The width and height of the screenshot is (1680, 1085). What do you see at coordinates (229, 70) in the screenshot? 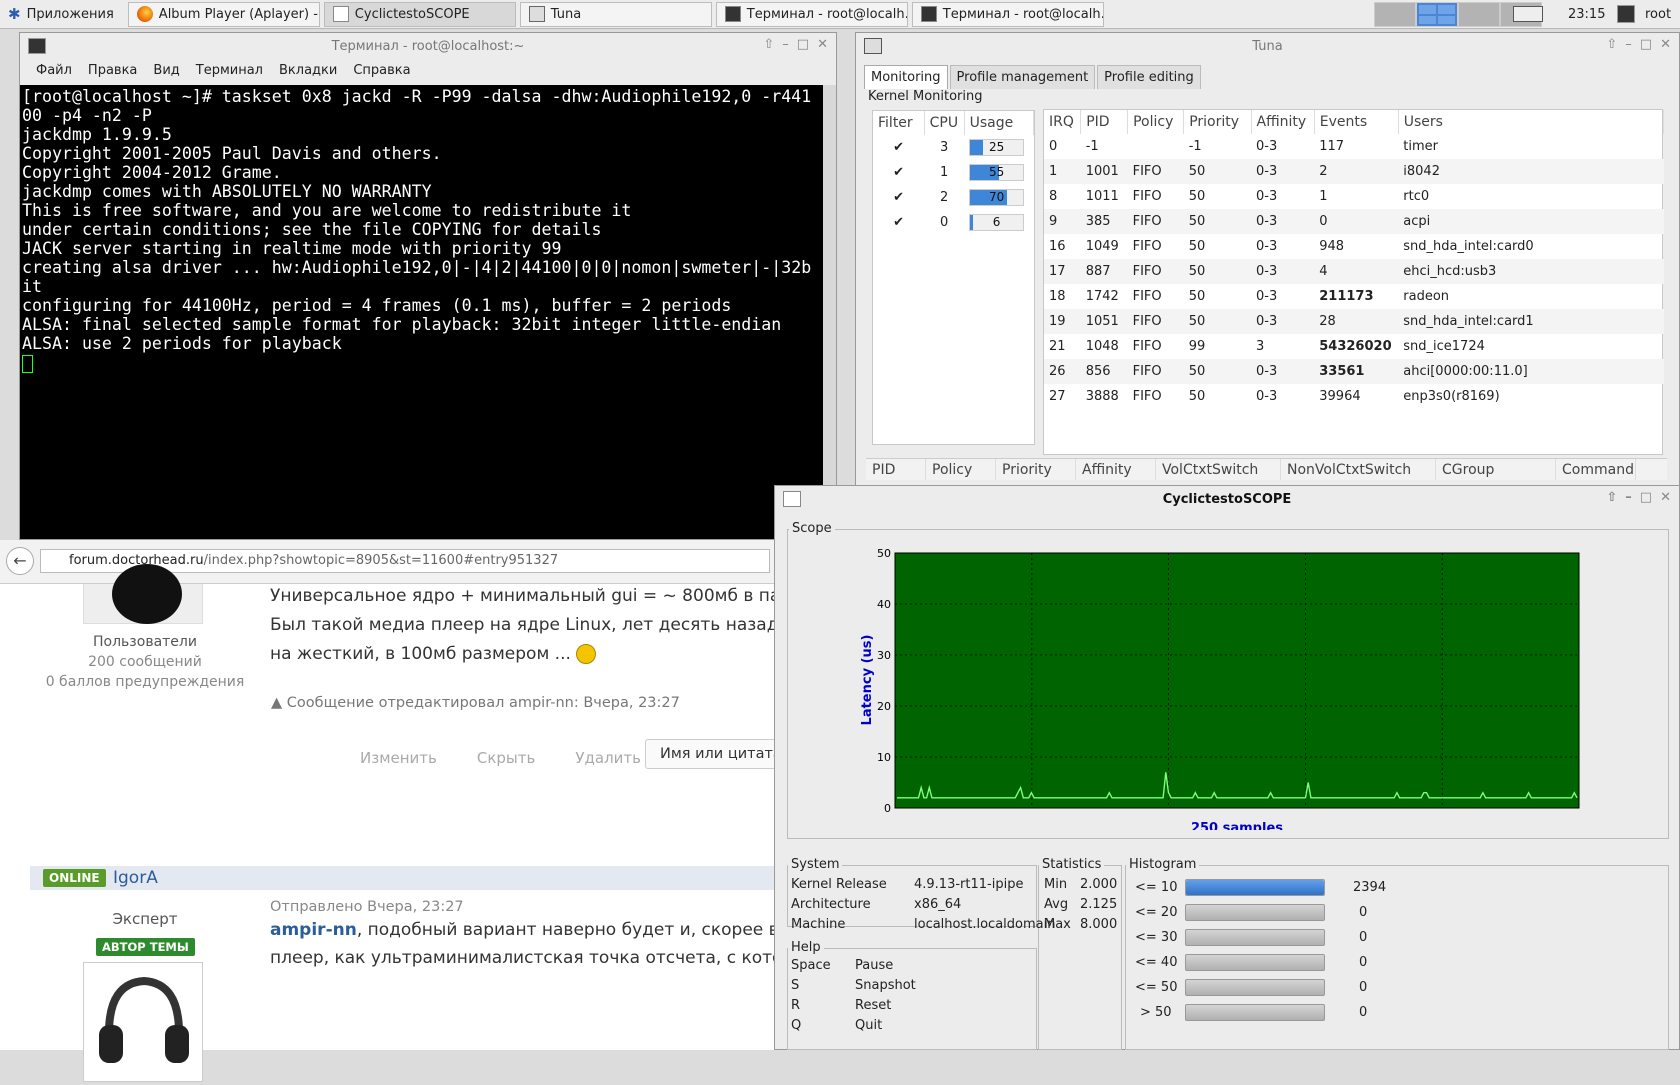
I see `menu-terminal: Терминал` at bounding box center [229, 70].